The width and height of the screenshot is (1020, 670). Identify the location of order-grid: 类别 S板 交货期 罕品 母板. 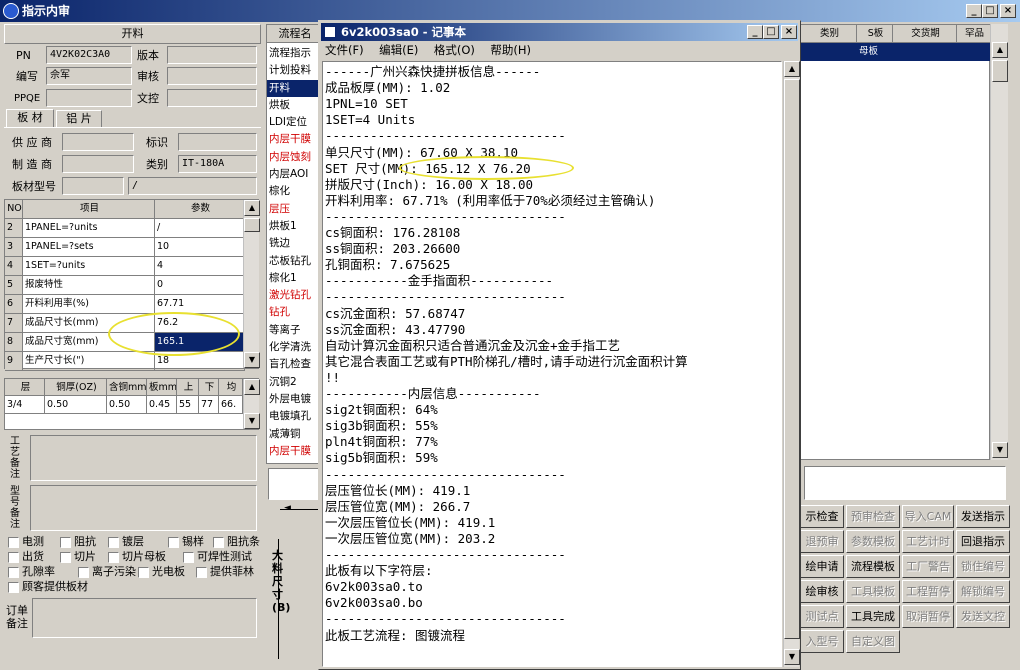
(895, 242).